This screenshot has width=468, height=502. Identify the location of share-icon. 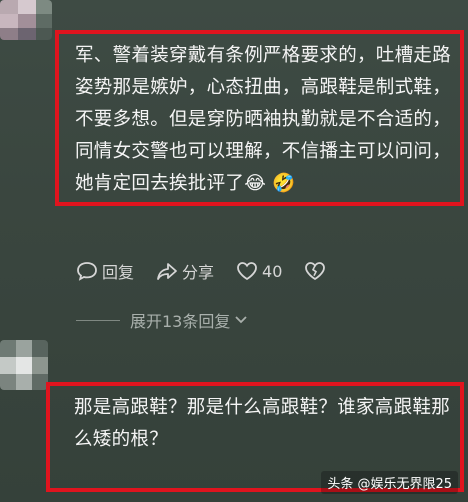
(167, 271).